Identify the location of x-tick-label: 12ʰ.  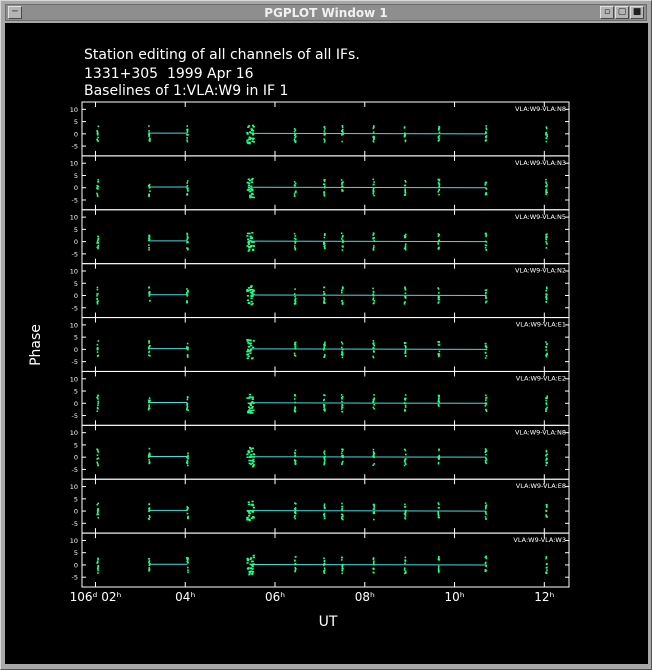
(544, 597).